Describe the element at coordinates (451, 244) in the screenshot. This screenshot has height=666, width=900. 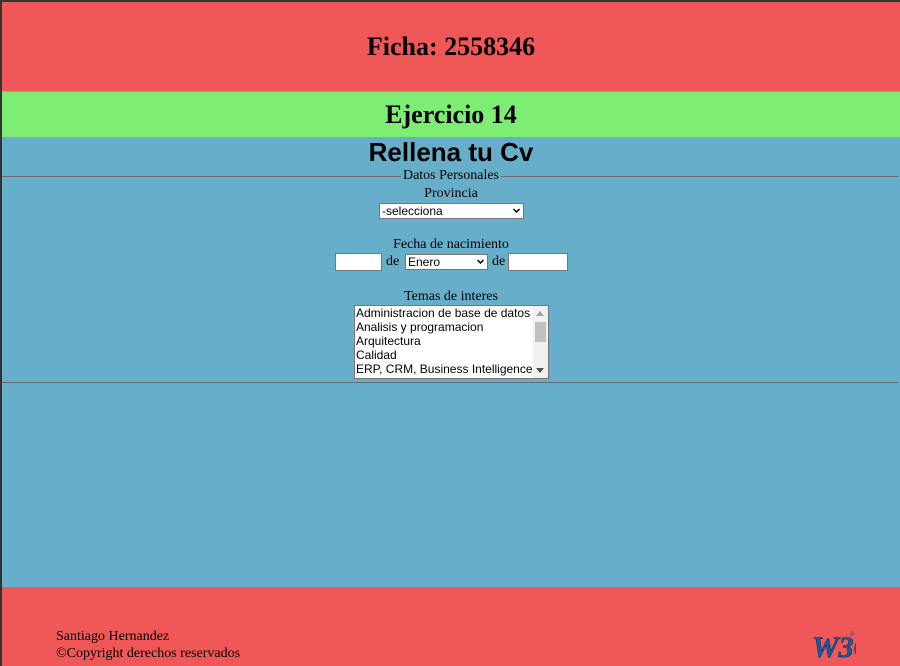
I see `fecha-label: Fecha de nacimiento` at that location.